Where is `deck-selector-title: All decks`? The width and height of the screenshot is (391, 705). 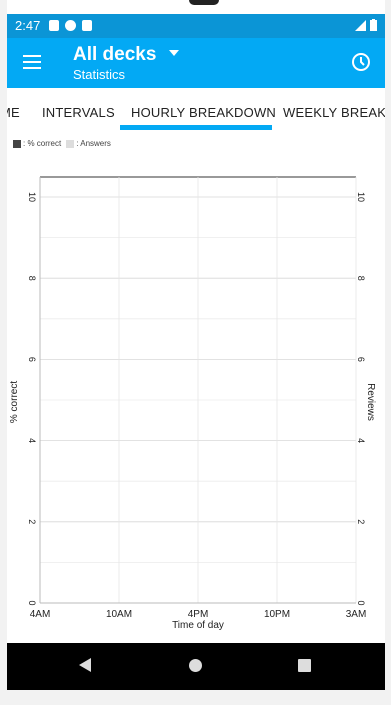 deck-selector-title: All decks is located at coordinates (114, 55).